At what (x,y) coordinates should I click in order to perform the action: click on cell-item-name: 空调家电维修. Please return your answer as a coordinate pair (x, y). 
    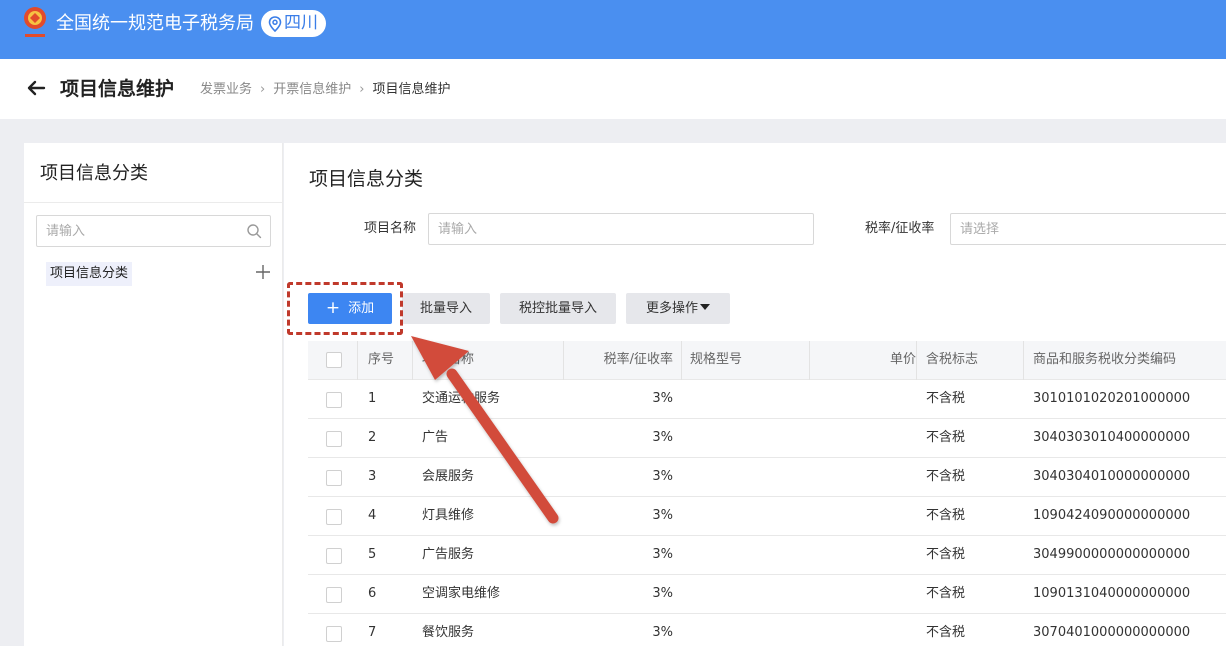
    Looking at the image, I should click on (461, 593).